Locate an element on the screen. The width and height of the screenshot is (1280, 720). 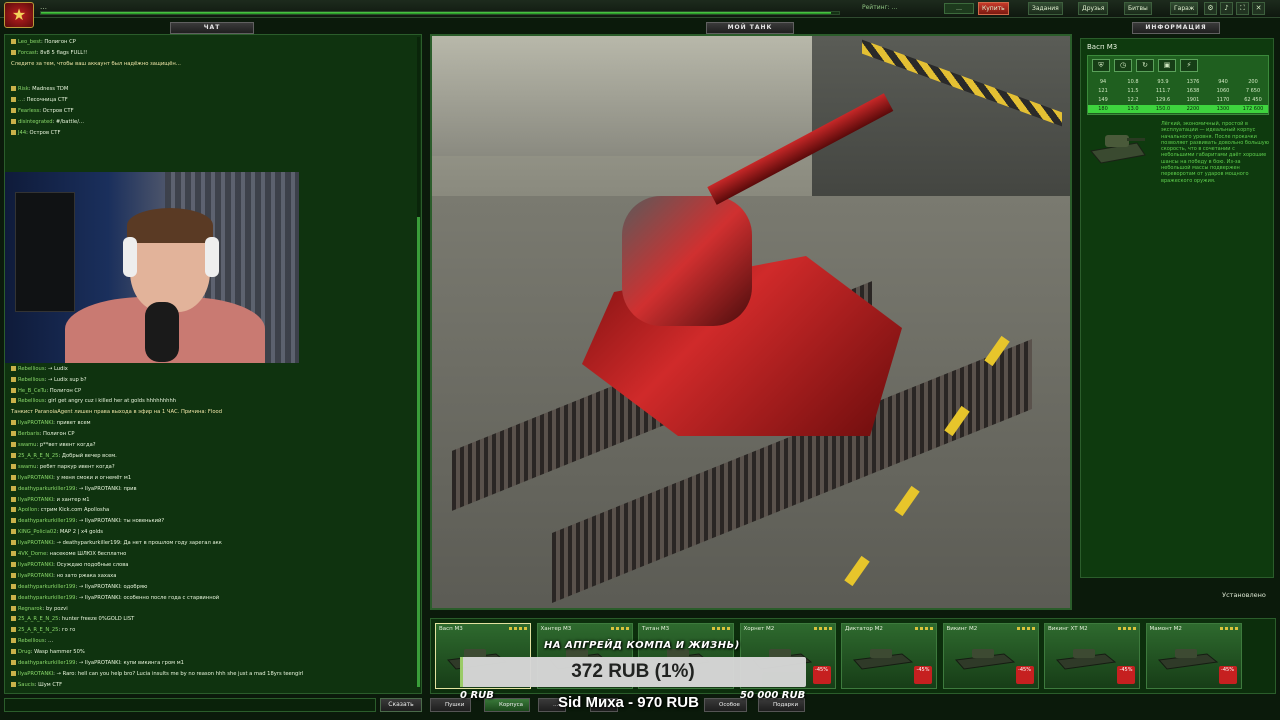
chat-message: Risk: Madness TDM is located at coordinates (39, 89).